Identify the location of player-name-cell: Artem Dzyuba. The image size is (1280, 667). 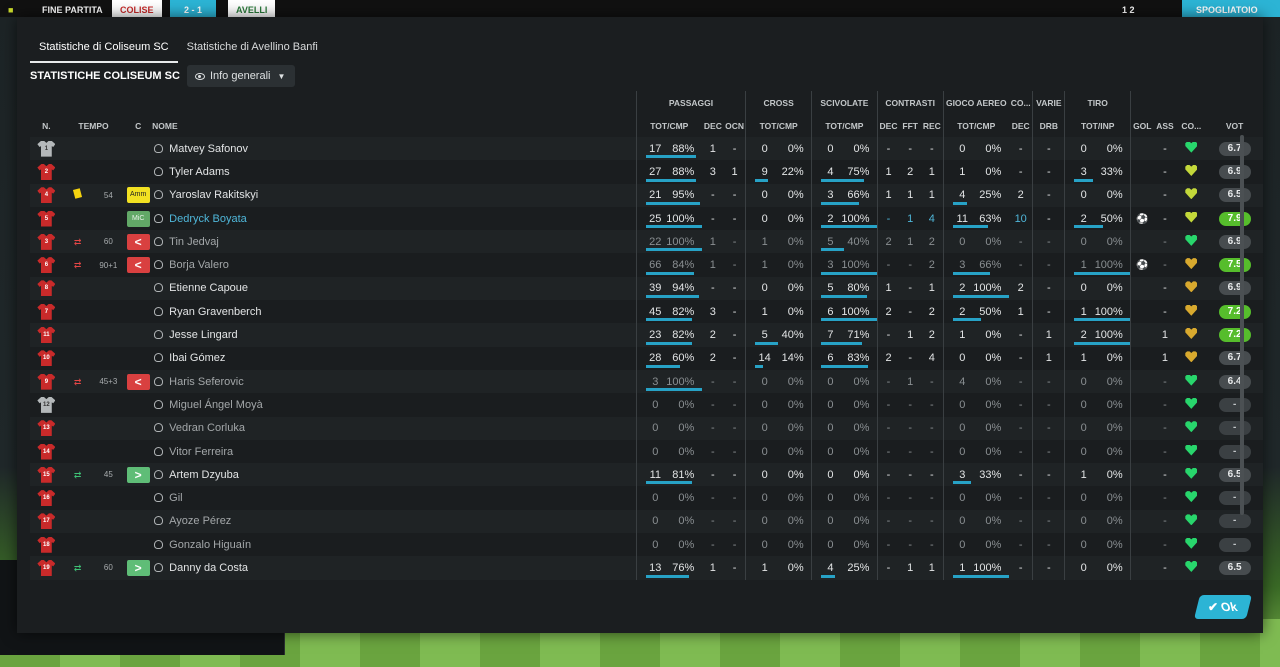
(394, 475).